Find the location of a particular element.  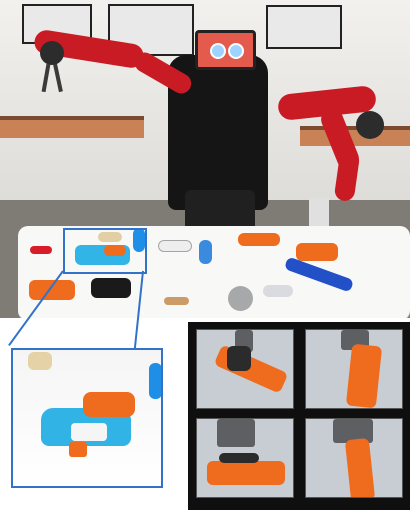

wooden-block is located at coordinates (40, 361).